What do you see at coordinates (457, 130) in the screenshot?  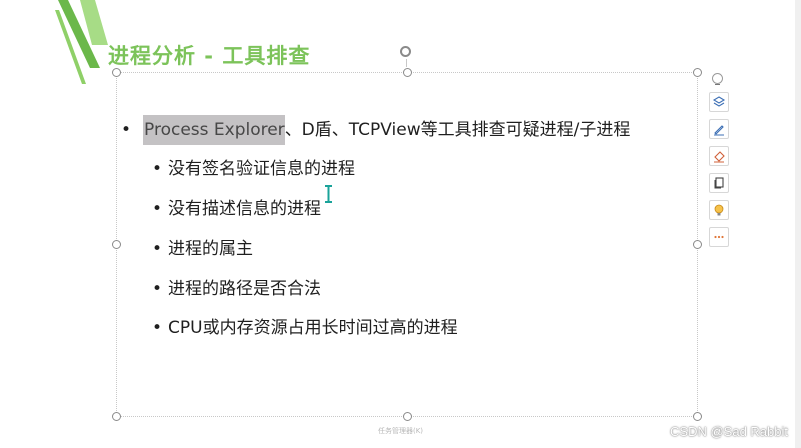 I see `main-bullet-text: 、D盾、TCPView等工具排查可疑进程/子进程` at bounding box center [457, 130].